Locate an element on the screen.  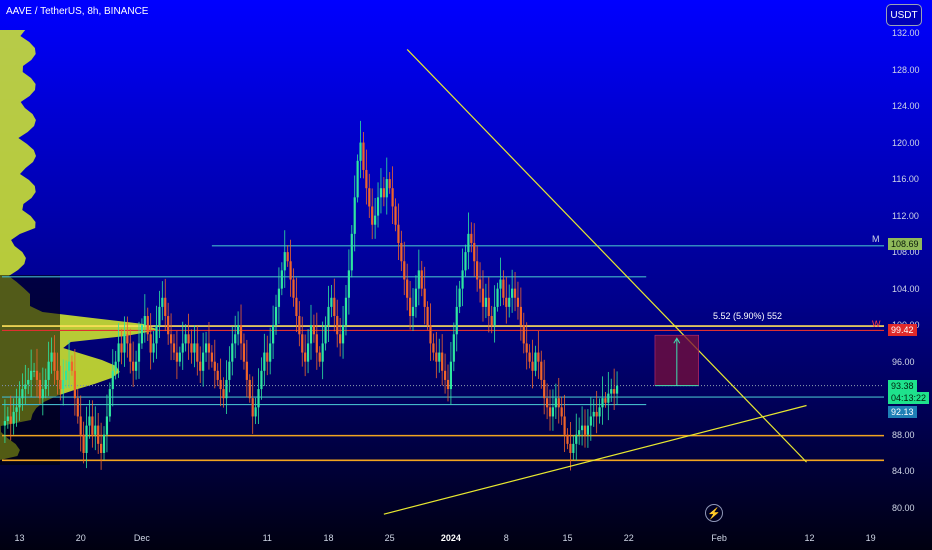
x-tick-label: 11 is located at coordinates (267, 538).